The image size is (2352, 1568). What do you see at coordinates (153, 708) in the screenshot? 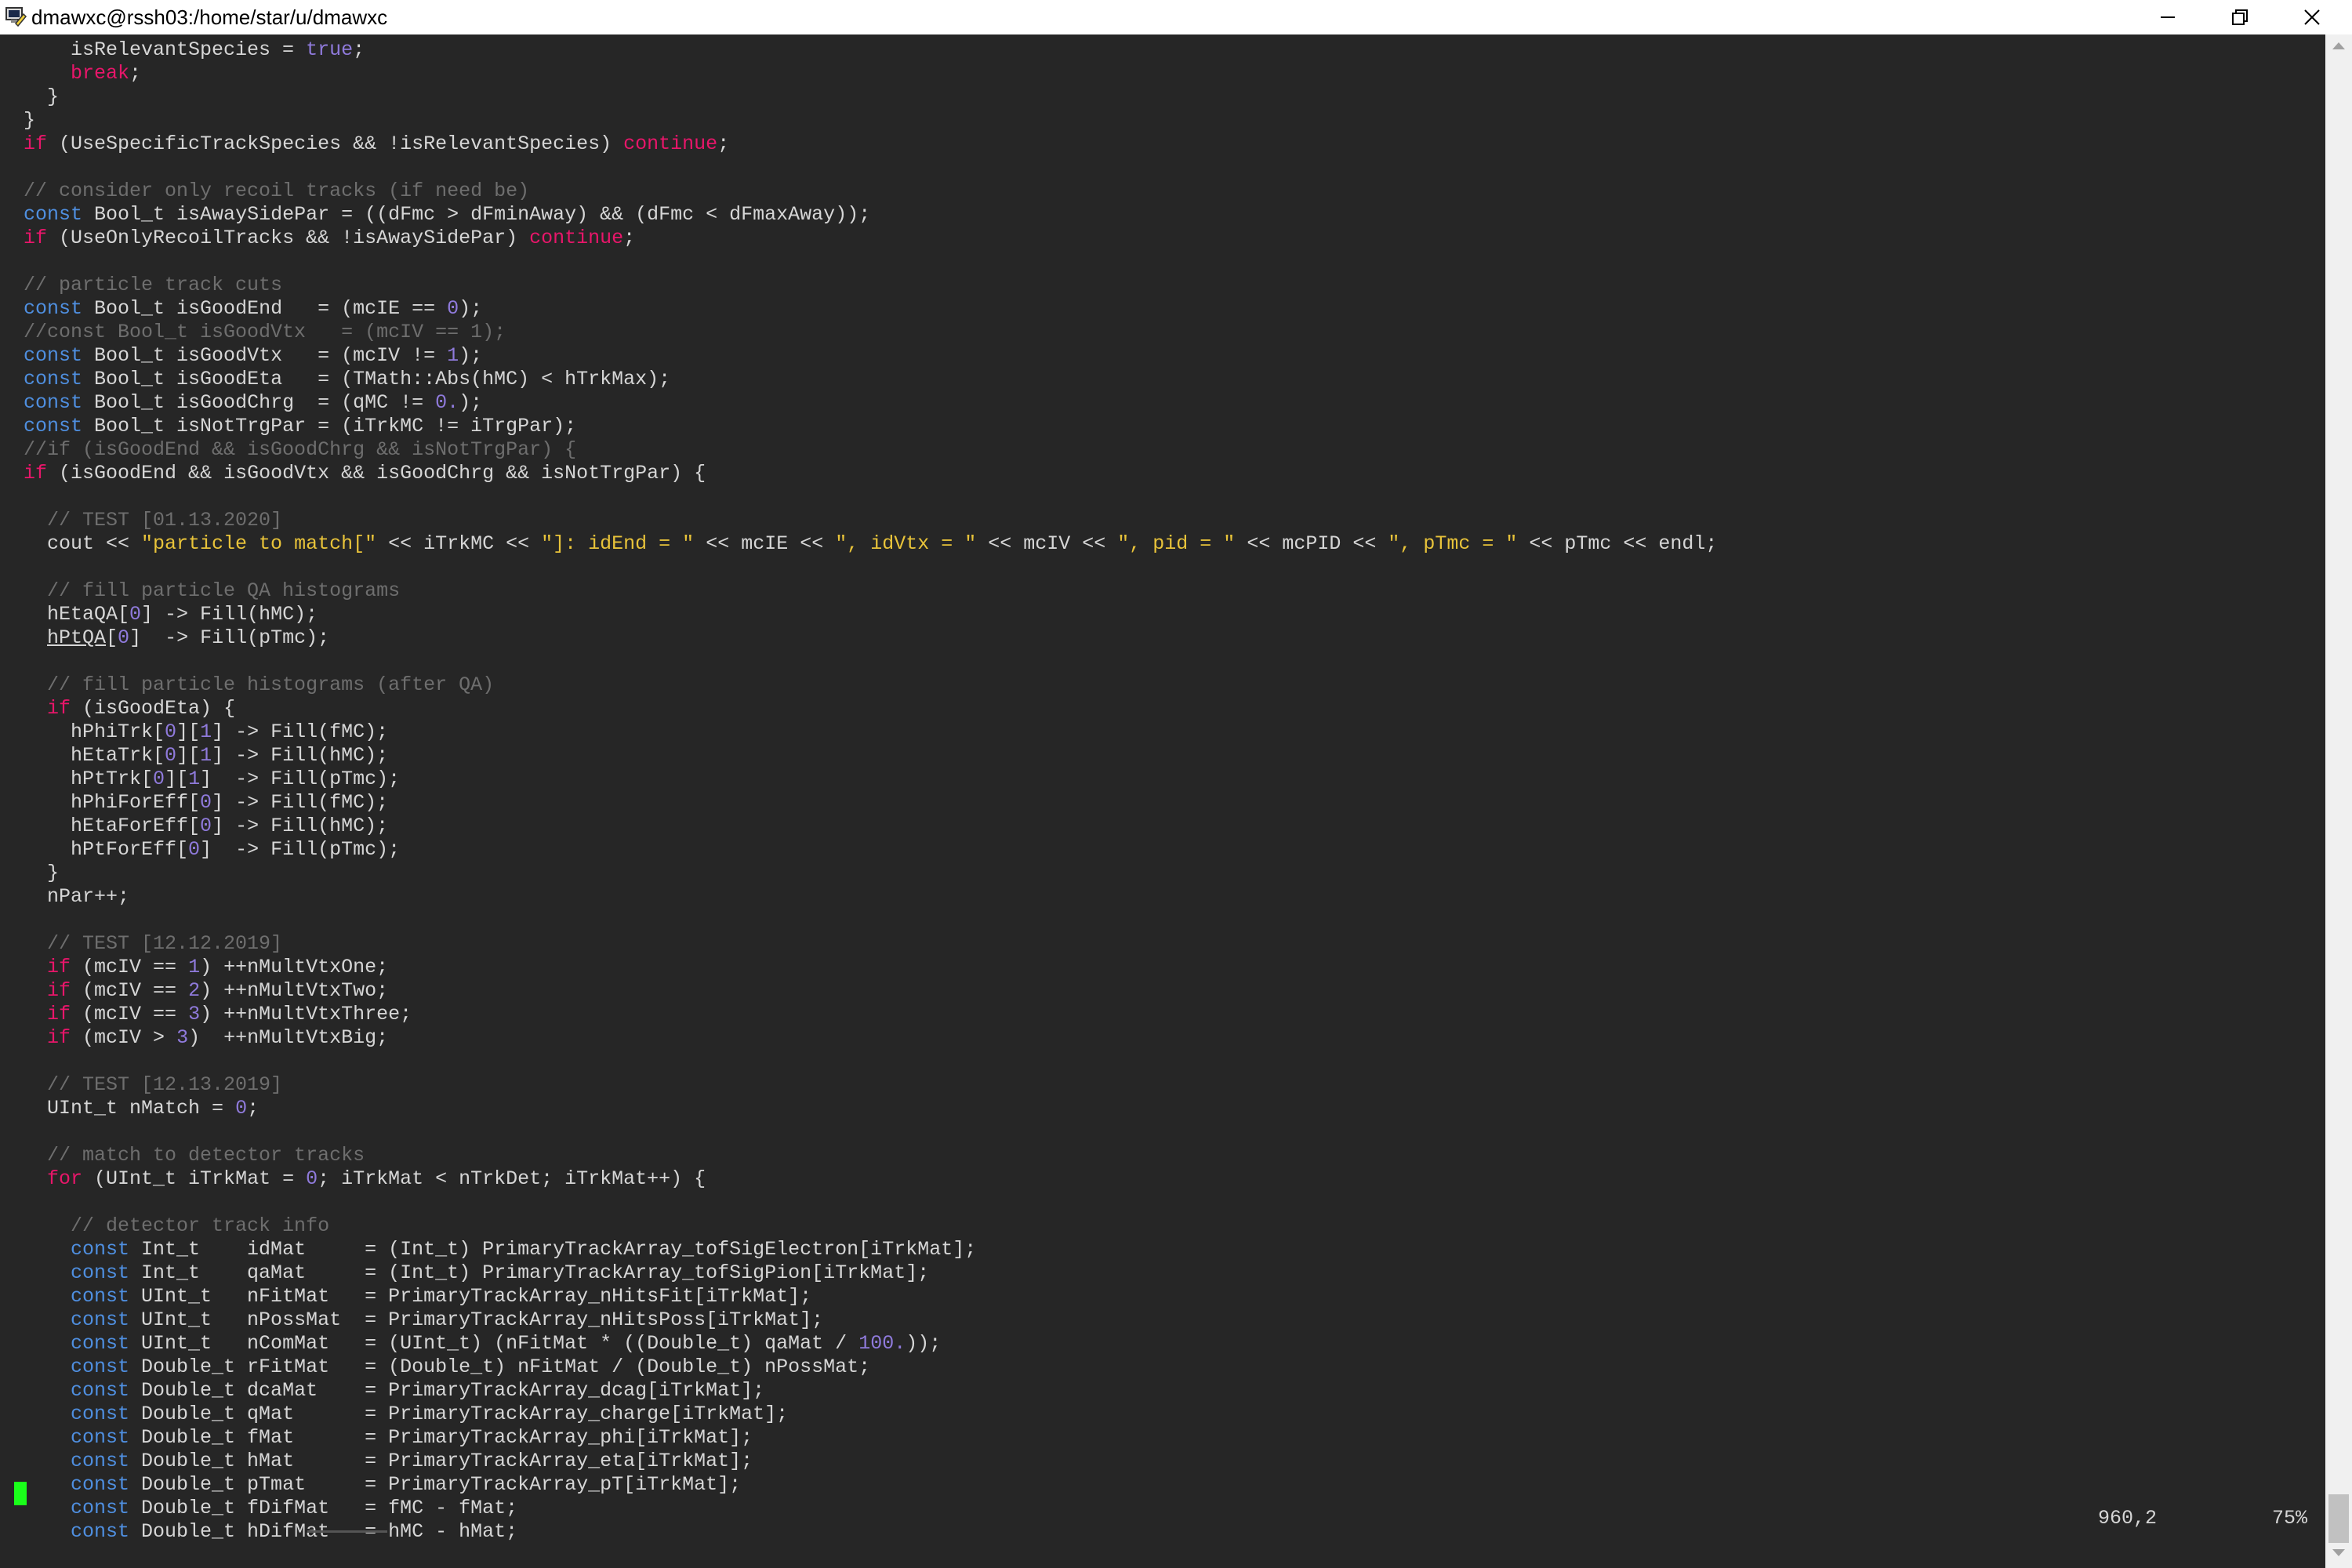
I see `code-token: (isGoodEta) {` at bounding box center [153, 708].